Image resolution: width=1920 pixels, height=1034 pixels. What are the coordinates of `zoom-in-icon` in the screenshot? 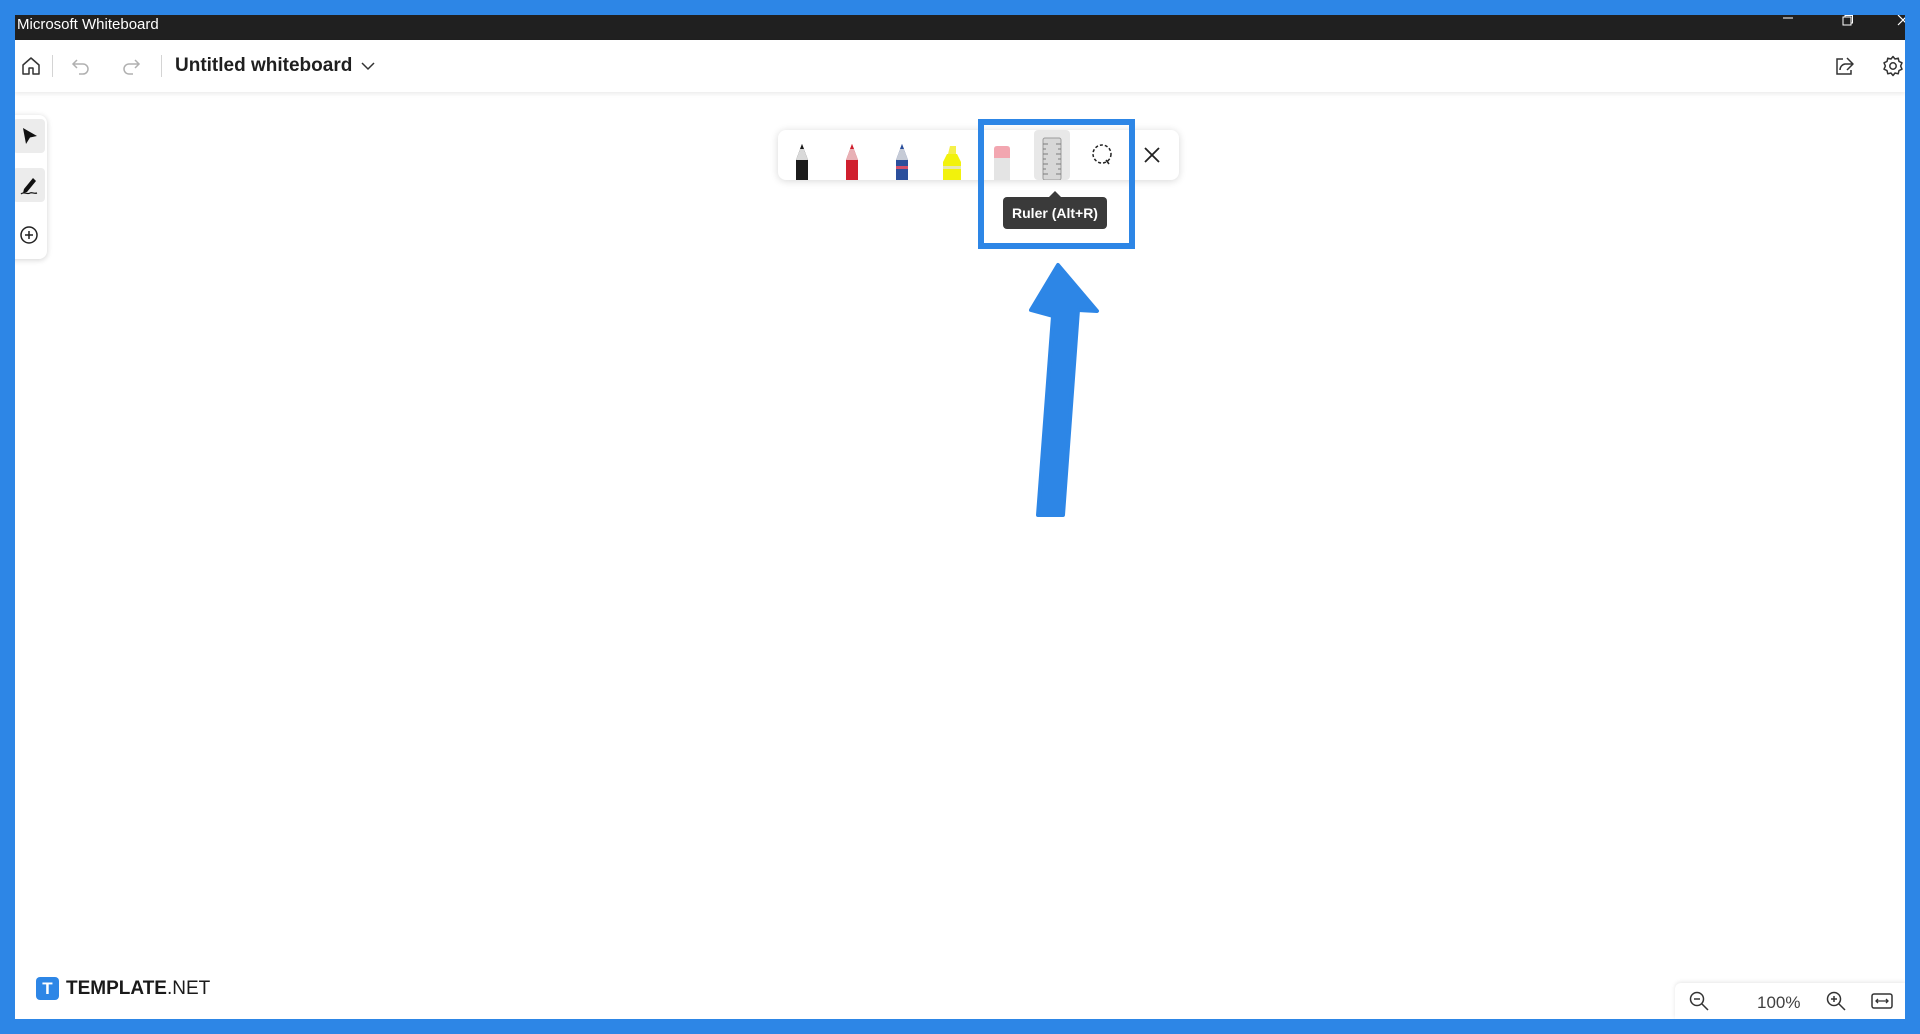 It's located at (1836, 1001).